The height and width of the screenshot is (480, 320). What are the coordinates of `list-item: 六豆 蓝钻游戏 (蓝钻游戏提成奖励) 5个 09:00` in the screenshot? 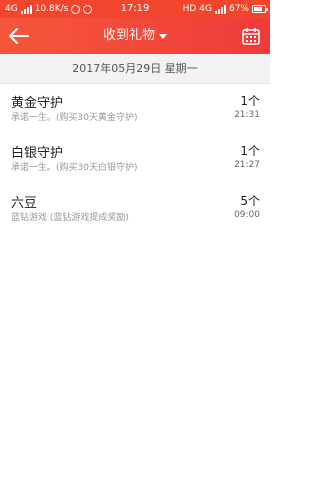 It's located at (135, 206).